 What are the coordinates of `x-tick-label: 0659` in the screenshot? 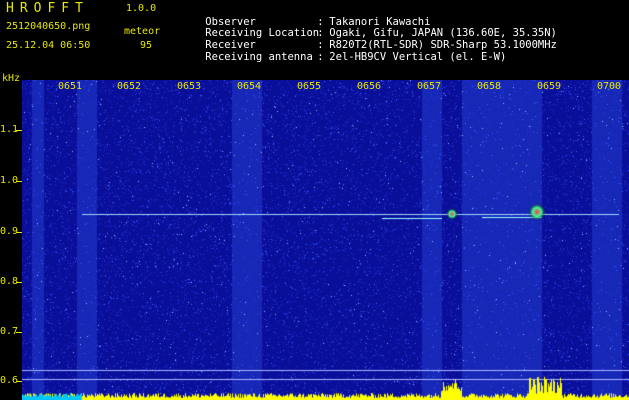 It's located at (549, 86).